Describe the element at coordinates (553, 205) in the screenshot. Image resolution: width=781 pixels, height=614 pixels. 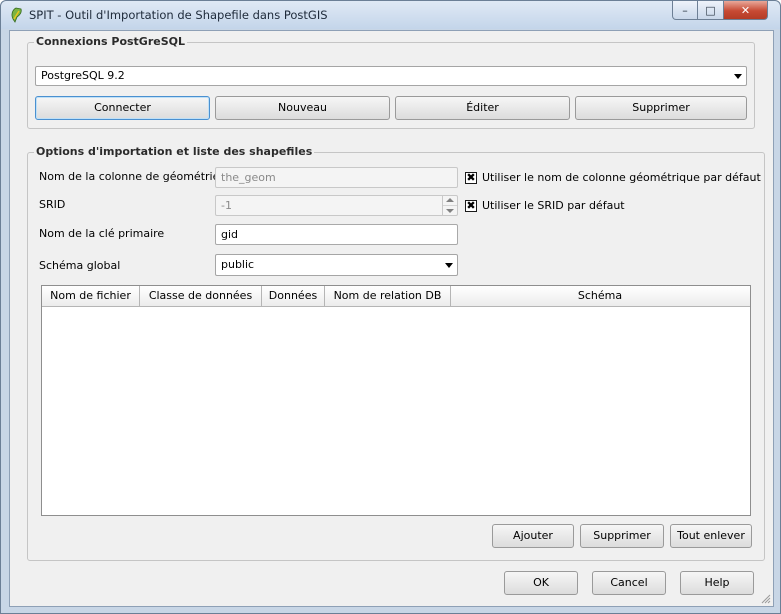
I see `use-default-srid-label: Utiliser le SRID par défaut` at that location.